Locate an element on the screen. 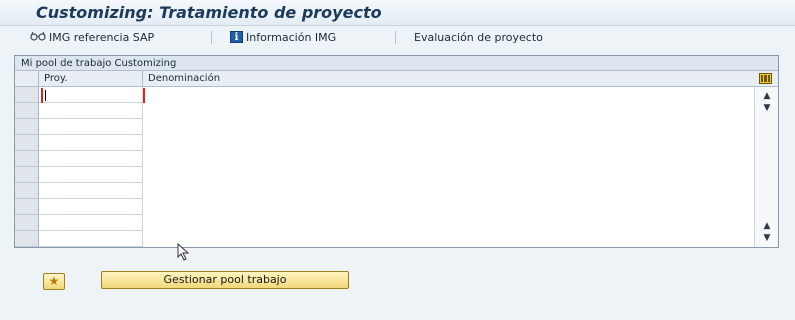  info-img-label: Información IMG is located at coordinates (291, 37).